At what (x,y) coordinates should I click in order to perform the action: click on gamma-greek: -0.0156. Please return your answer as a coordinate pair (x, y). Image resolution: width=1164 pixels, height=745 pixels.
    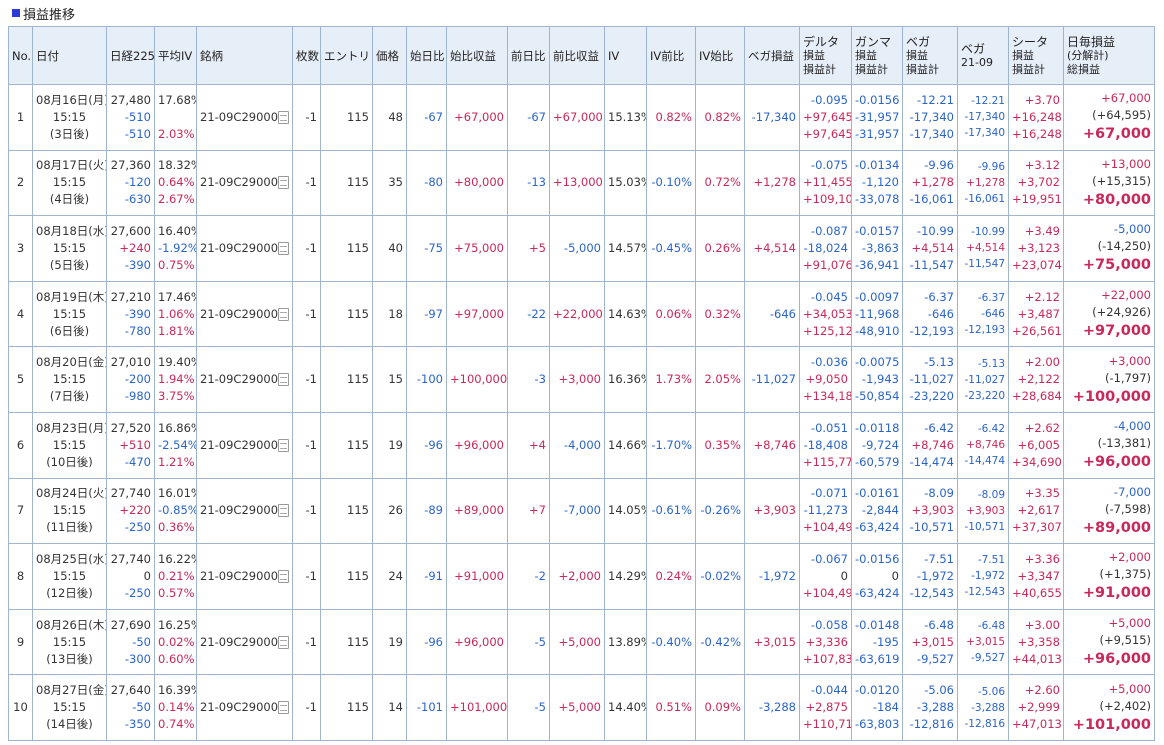
    Looking at the image, I should click on (877, 558).